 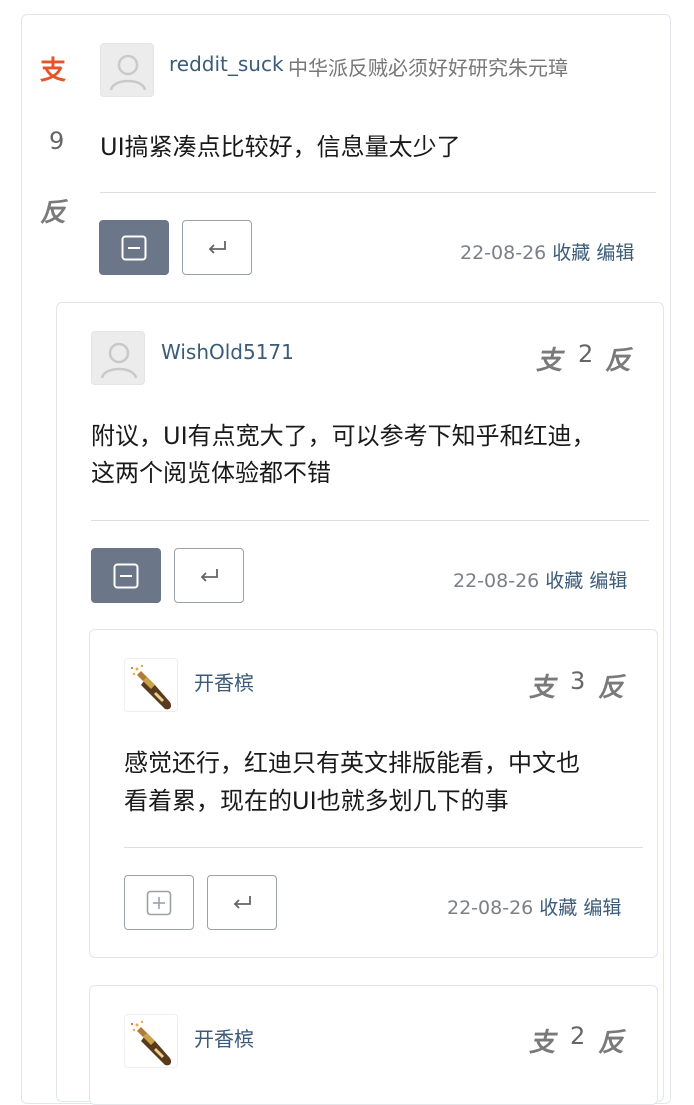 I want to click on comment-text-line: 这两个阅览体验都不错, so click(x=211, y=473).